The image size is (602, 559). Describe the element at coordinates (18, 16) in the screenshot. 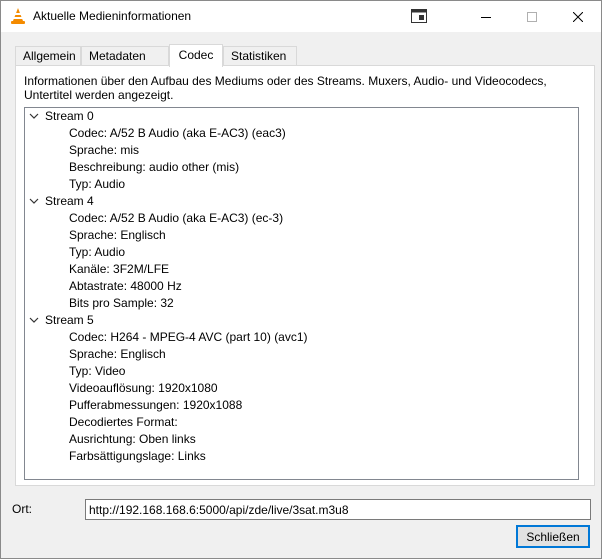

I see `vlc-cone-icon` at that location.